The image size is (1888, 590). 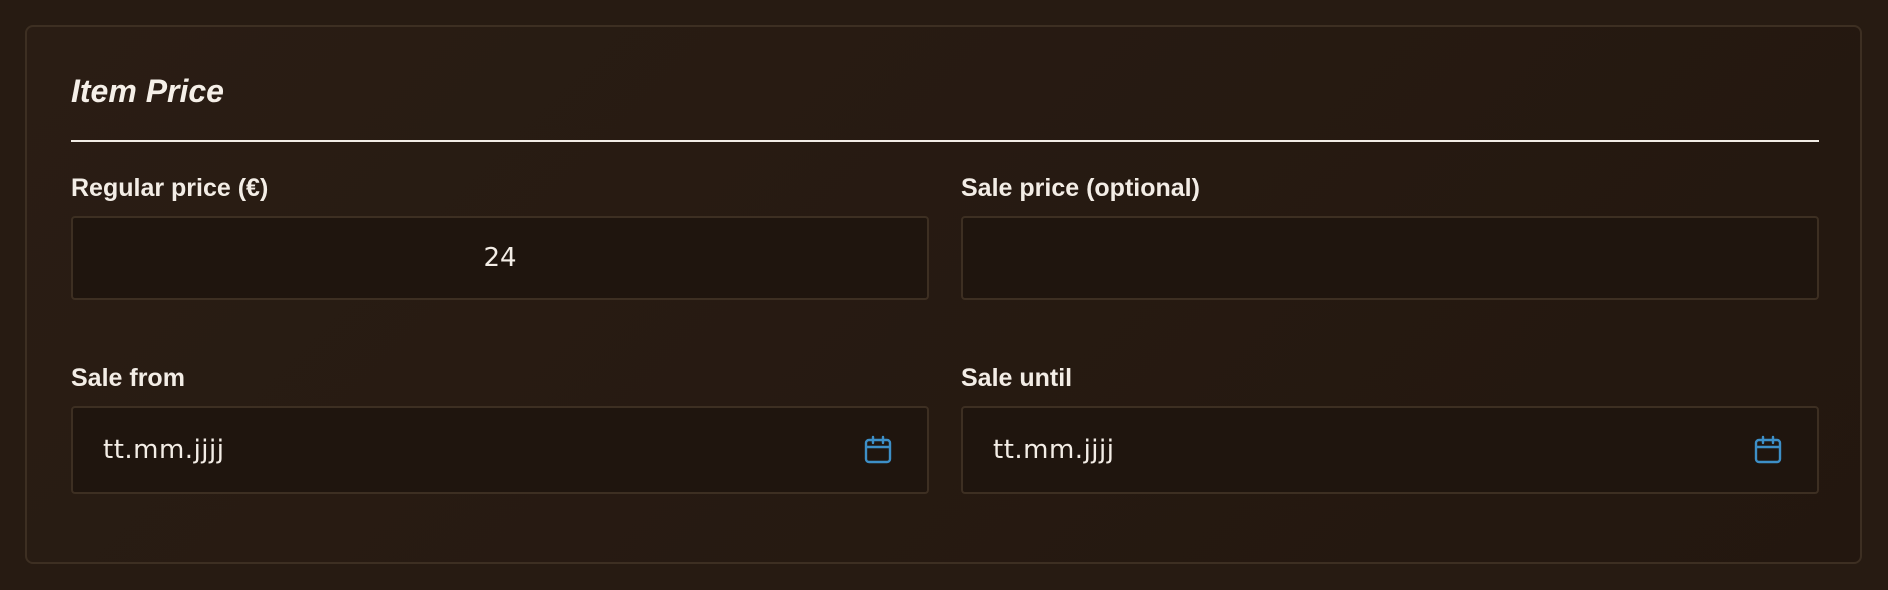 I want to click on sale-from-input: tt.mm.jjjj, so click(x=500, y=450).